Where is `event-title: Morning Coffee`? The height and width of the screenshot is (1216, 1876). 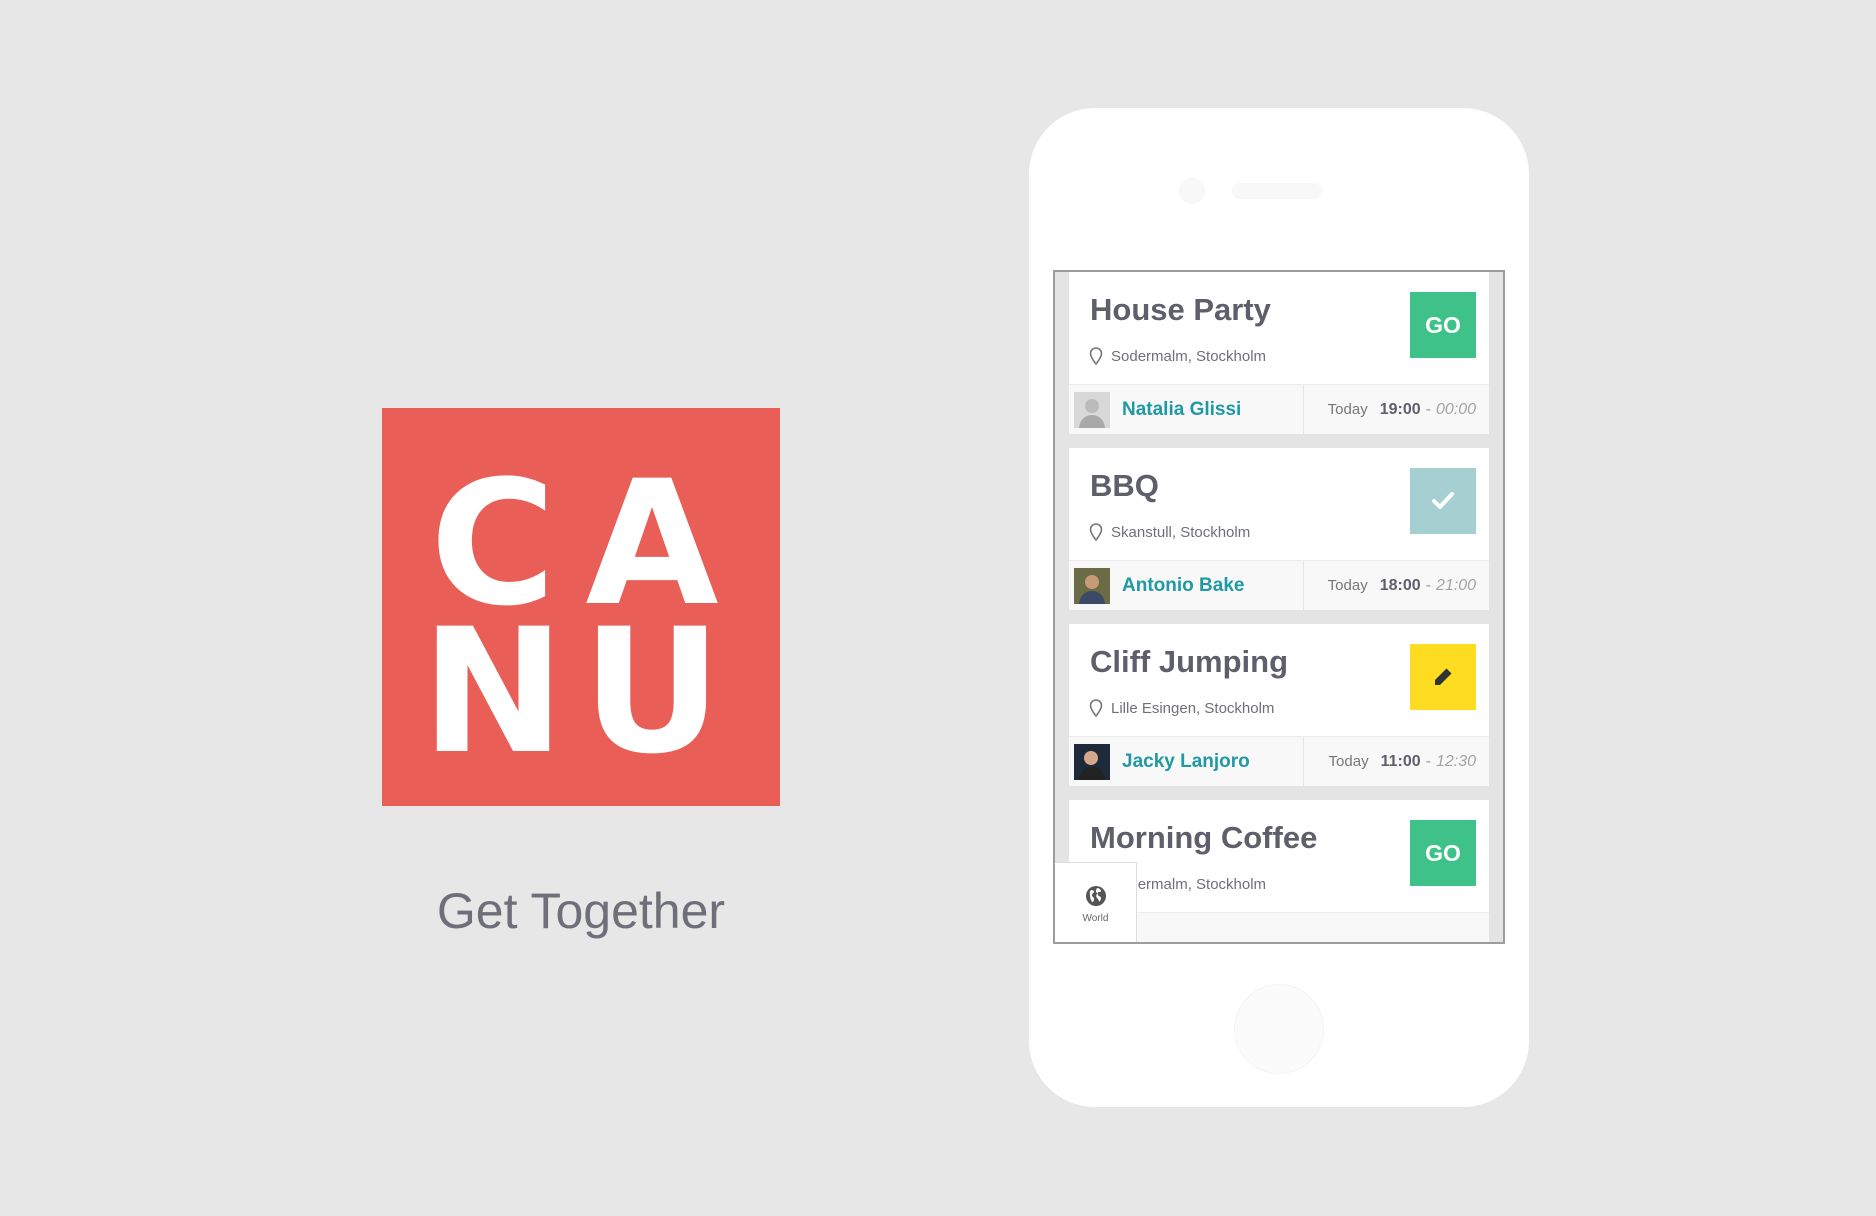 event-title: Morning Coffee is located at coordinates (1204, 837).